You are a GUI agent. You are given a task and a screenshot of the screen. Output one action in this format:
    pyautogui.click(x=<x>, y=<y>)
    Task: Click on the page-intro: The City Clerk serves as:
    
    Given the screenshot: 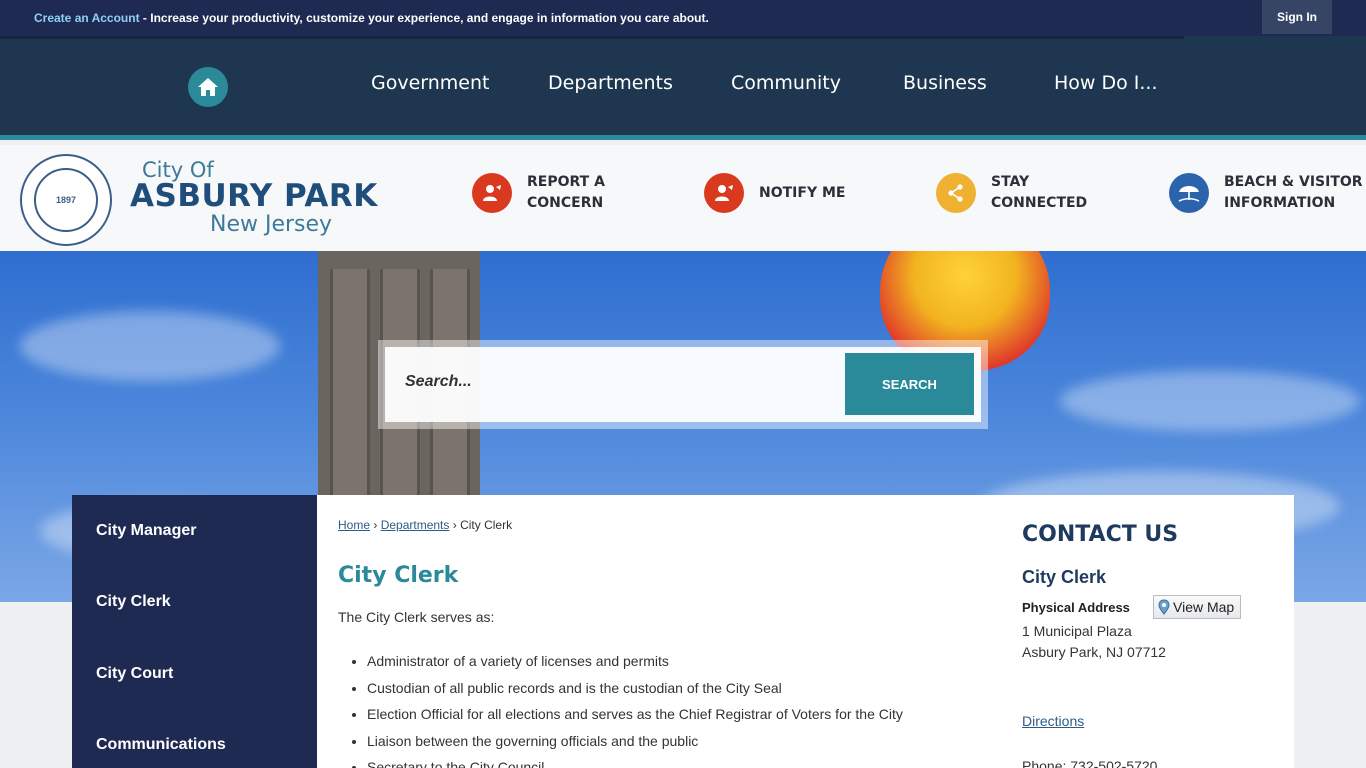 What is the action you would take?
    pyautogui.click(x=416, y=617)
    